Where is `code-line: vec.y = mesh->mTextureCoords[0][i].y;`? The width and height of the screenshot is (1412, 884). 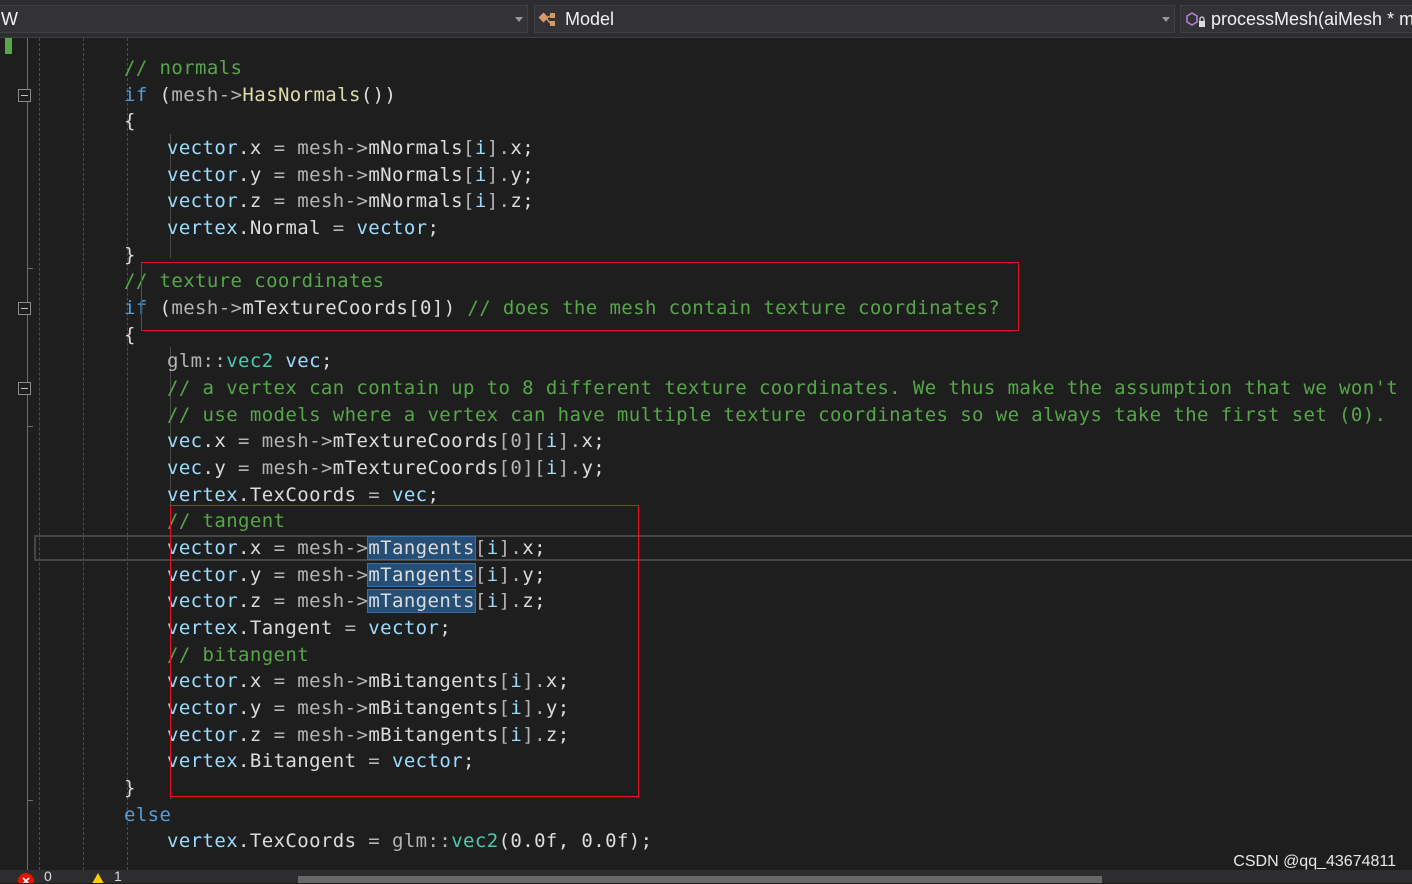
code-line: vec.y = mesh->mTextureCoords[0][i].y; is located at coordinates (386, 468).